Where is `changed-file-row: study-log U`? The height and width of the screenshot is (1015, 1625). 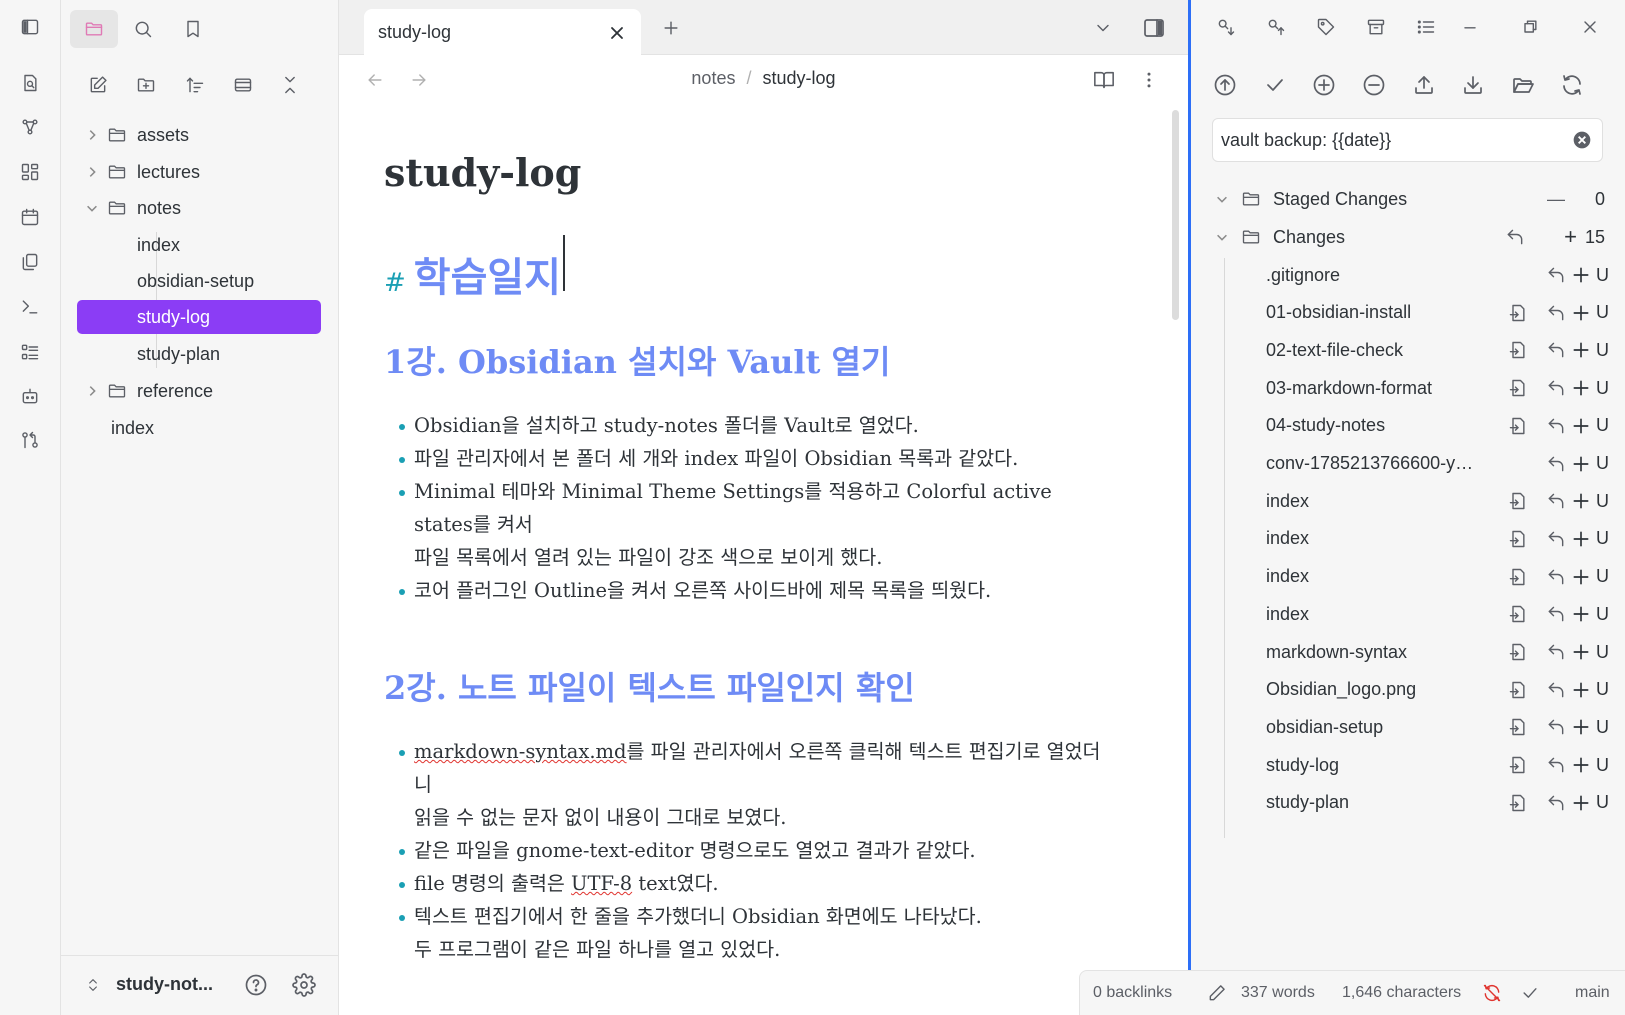
changed-file-row: study-log U is located at coordinates (1437, 765).